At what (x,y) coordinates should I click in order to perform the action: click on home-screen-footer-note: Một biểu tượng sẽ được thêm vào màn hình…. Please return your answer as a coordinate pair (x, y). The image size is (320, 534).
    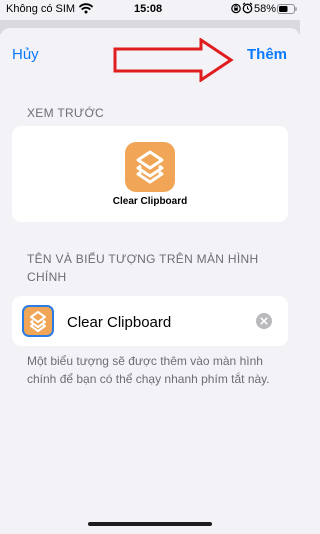
    Looking at the image, I should click on (148, 370).